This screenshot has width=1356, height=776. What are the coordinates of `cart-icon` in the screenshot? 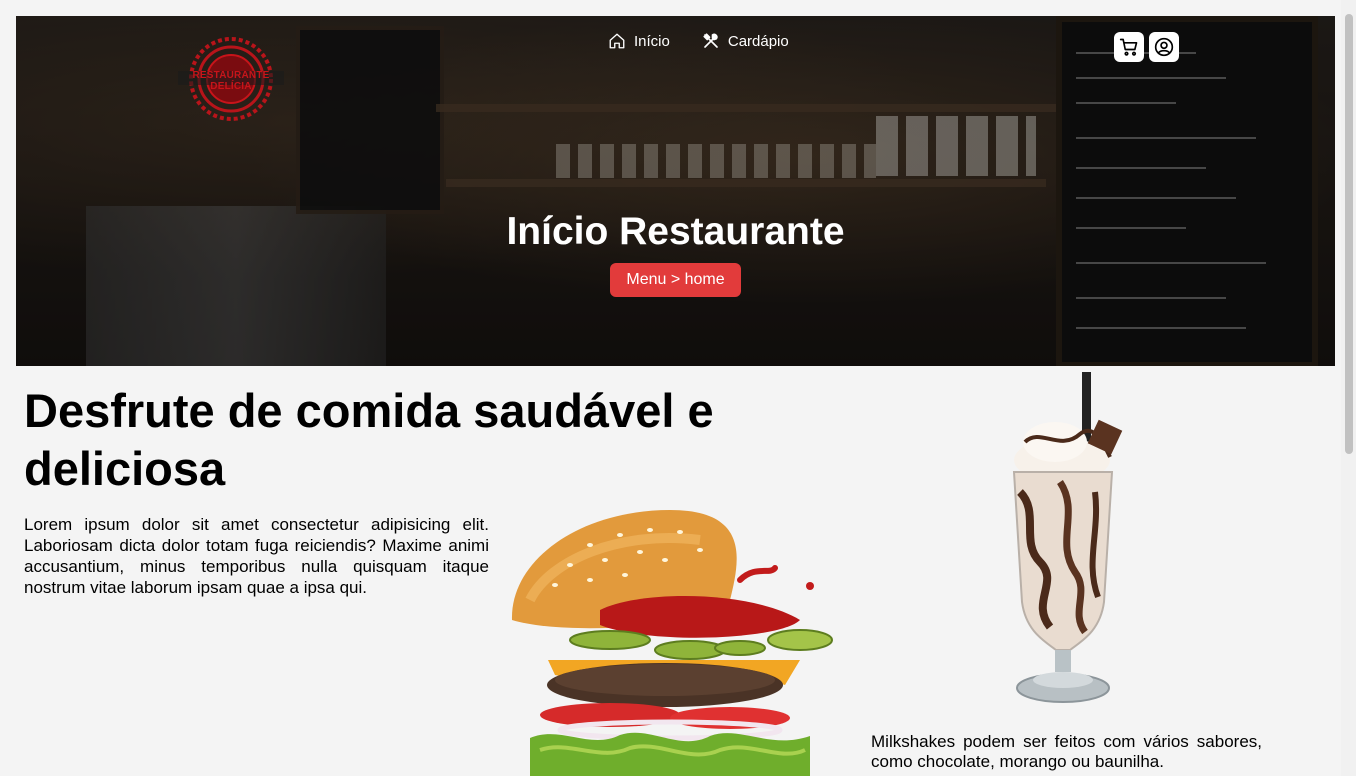 It's located at (1128, 47).